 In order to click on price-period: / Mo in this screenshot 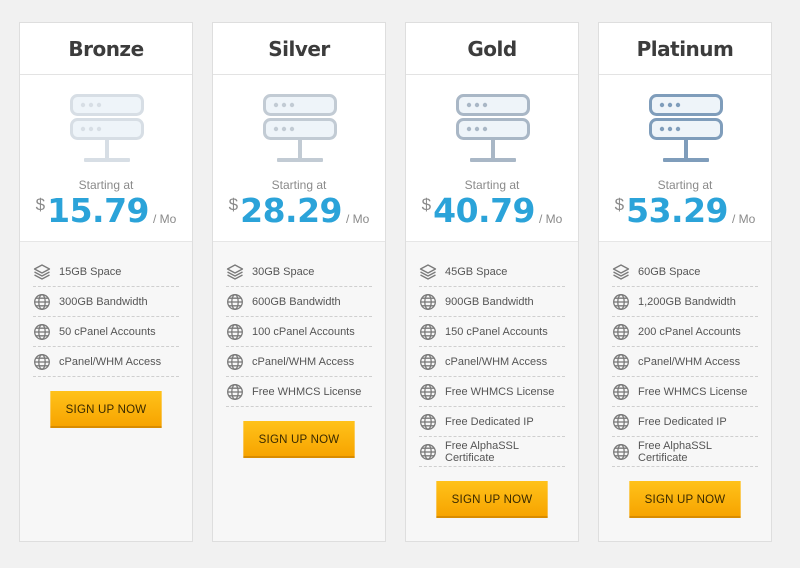, I will do `click(744, 219)`.